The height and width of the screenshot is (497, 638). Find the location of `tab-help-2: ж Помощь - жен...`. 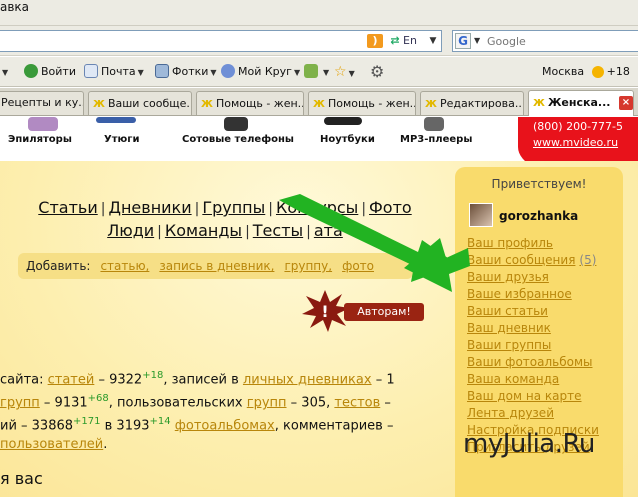

tab-help-2: ж Помощь - жен... is located at coordinates (362, 103).